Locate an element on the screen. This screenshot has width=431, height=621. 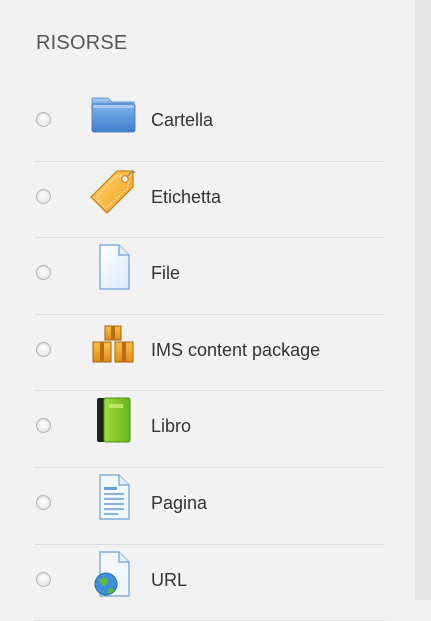
resource-item-file: File is located at coordinates (209, 276).